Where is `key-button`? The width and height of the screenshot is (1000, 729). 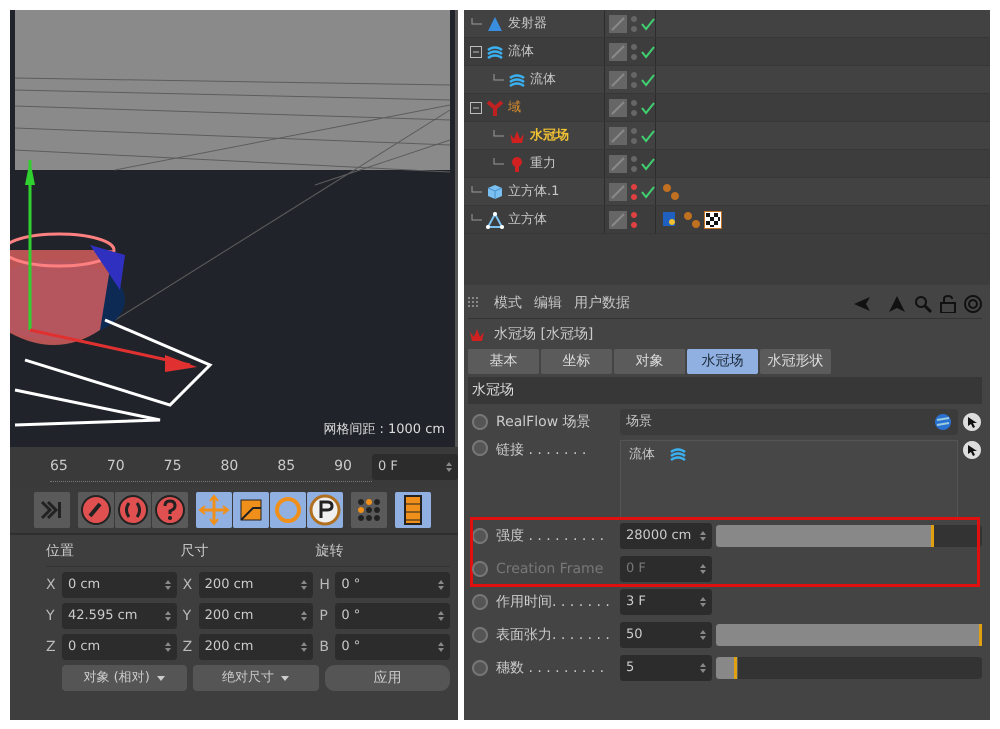 key-button is located at coordinates (96, 510).